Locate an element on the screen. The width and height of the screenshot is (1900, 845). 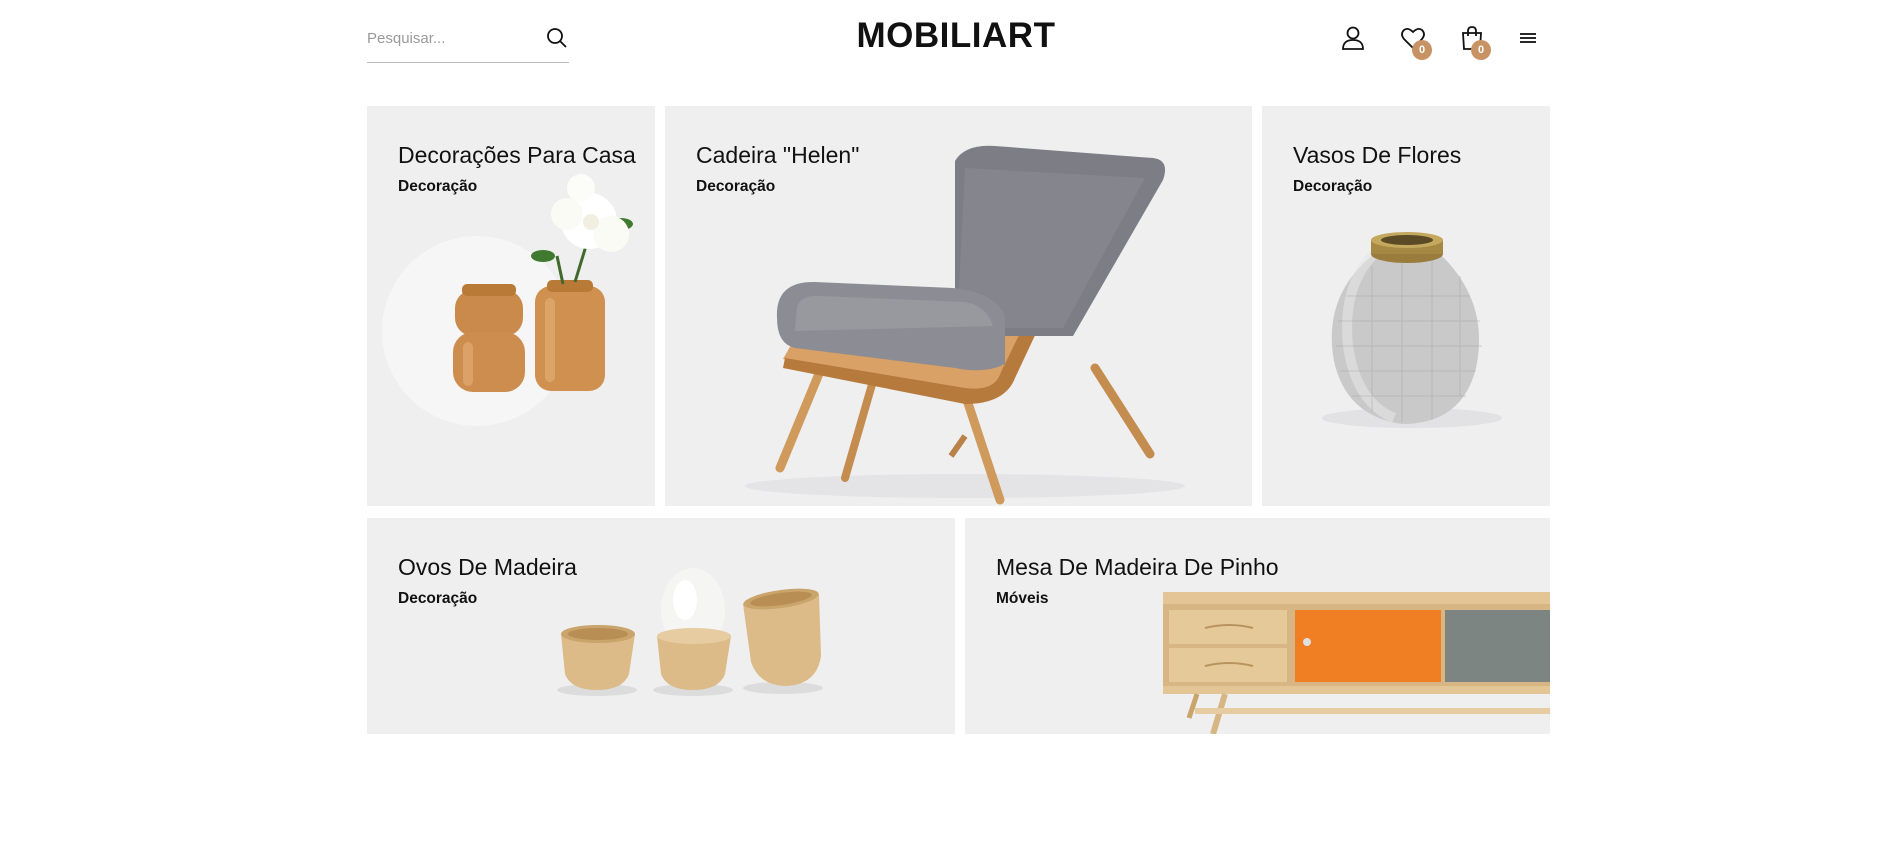
wishlist-count-badge: 0 is located at coordinates (1422, 50).